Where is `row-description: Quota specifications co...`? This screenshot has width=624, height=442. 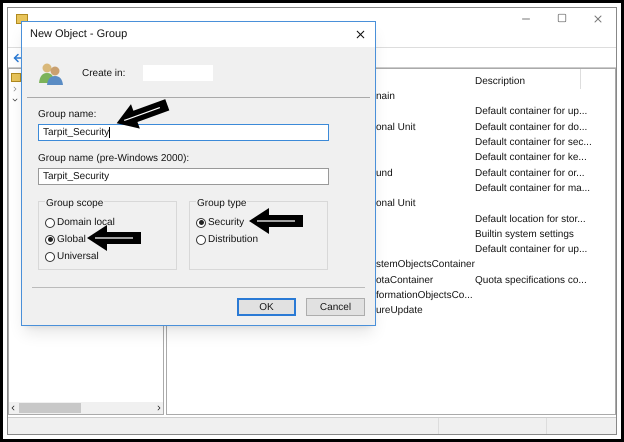 row-description: Quota specifications co... is located at coordinates (530, 281).